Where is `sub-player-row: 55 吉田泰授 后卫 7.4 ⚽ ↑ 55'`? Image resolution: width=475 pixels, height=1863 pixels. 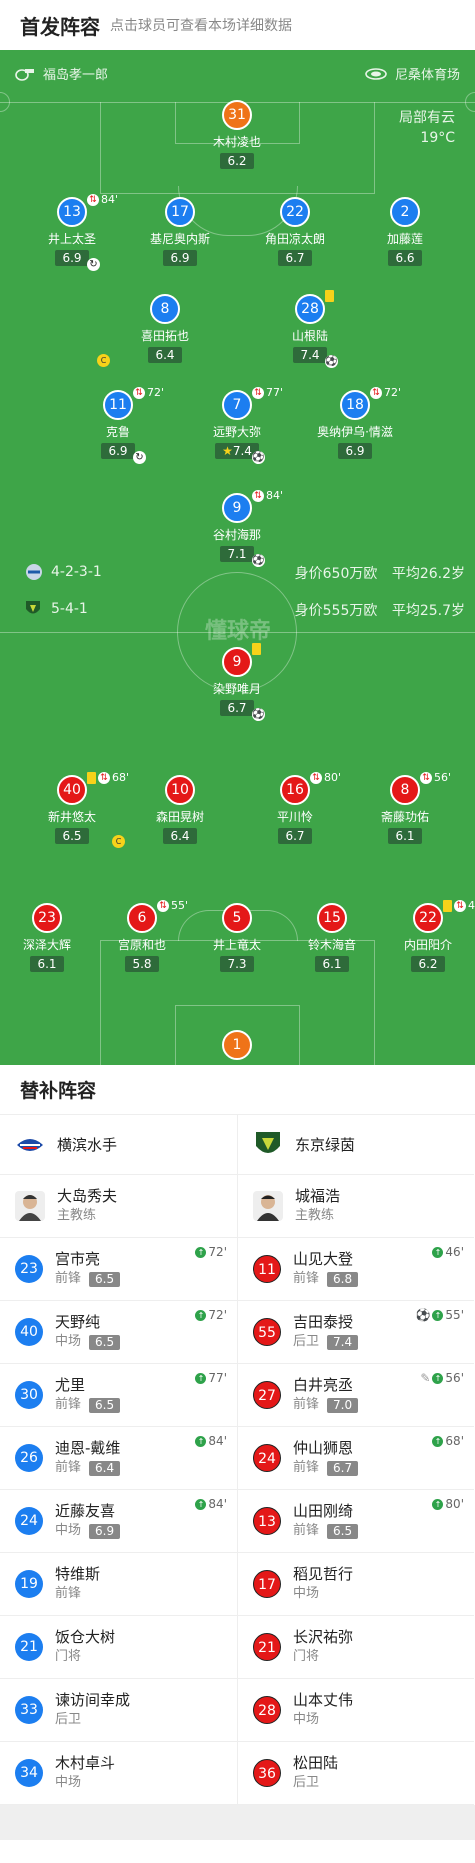
sub-player-row: 55 吉田泰授 后卫 7.4 ⚽ ↑ 55' is located at coordinates (356, 1332).